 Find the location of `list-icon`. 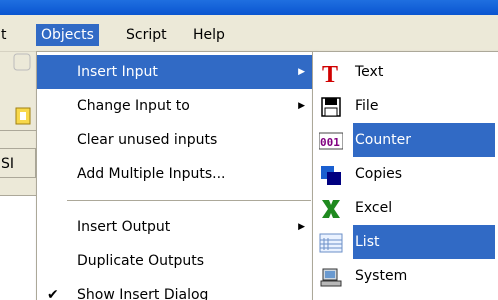

list-icon is located at coordinates (331, 243).